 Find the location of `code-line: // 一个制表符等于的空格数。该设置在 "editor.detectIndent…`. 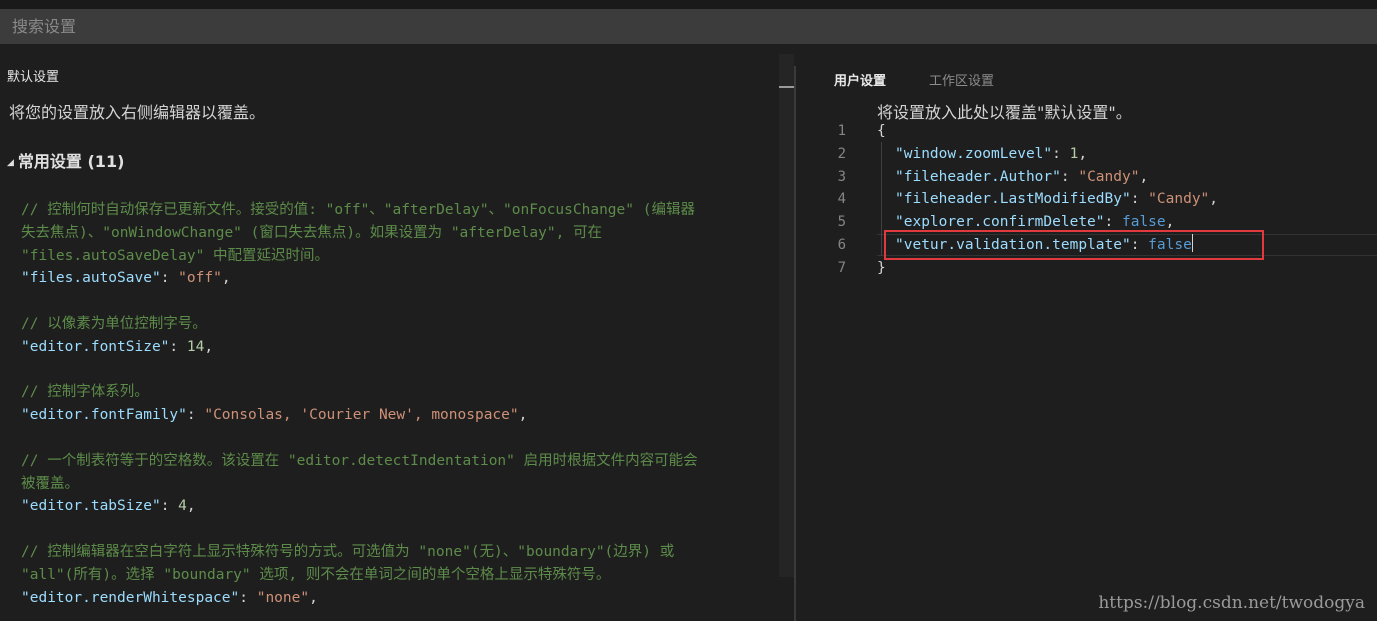

code-line: // 一个制表符等于的空格数。该设置在 "editor.detectIndent… is located at coordinates (401, 461).